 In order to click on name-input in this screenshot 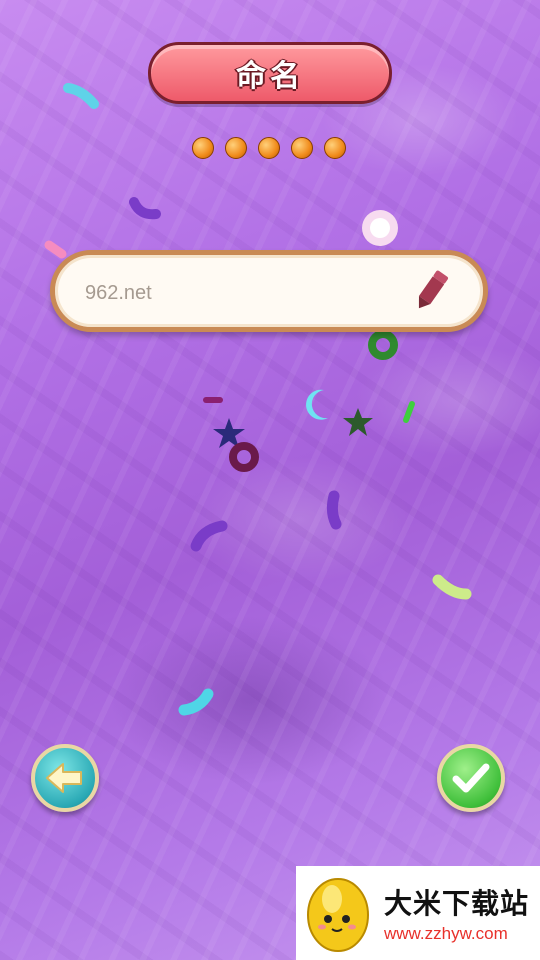, I will do `click(245, 293)`.